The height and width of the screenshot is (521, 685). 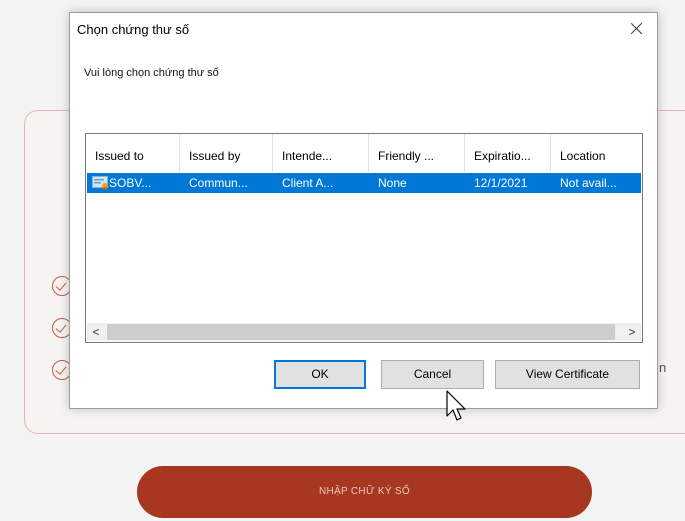 I want to click on mouse-pointer-icon, so click(x=456, y=405).